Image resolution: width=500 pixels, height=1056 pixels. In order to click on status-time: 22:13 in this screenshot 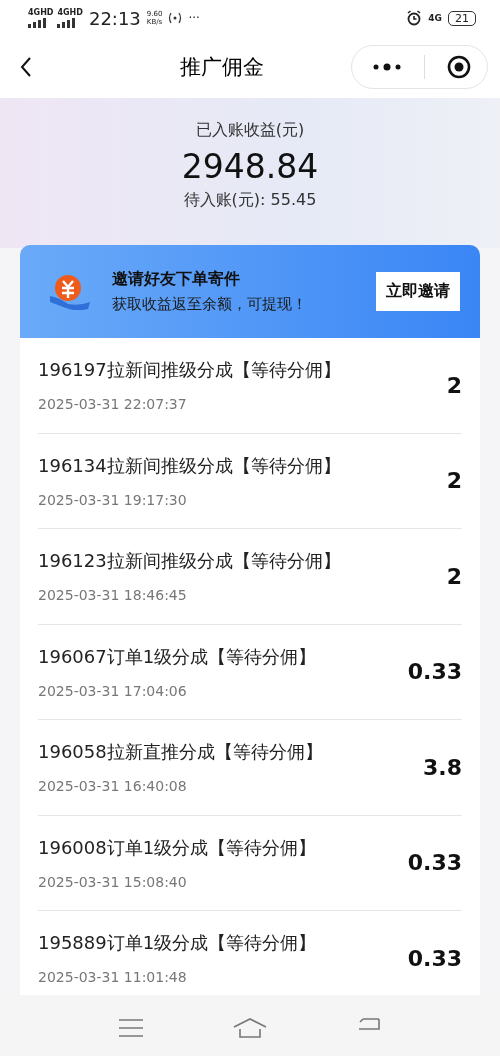, I will do `click(114, 18)`.